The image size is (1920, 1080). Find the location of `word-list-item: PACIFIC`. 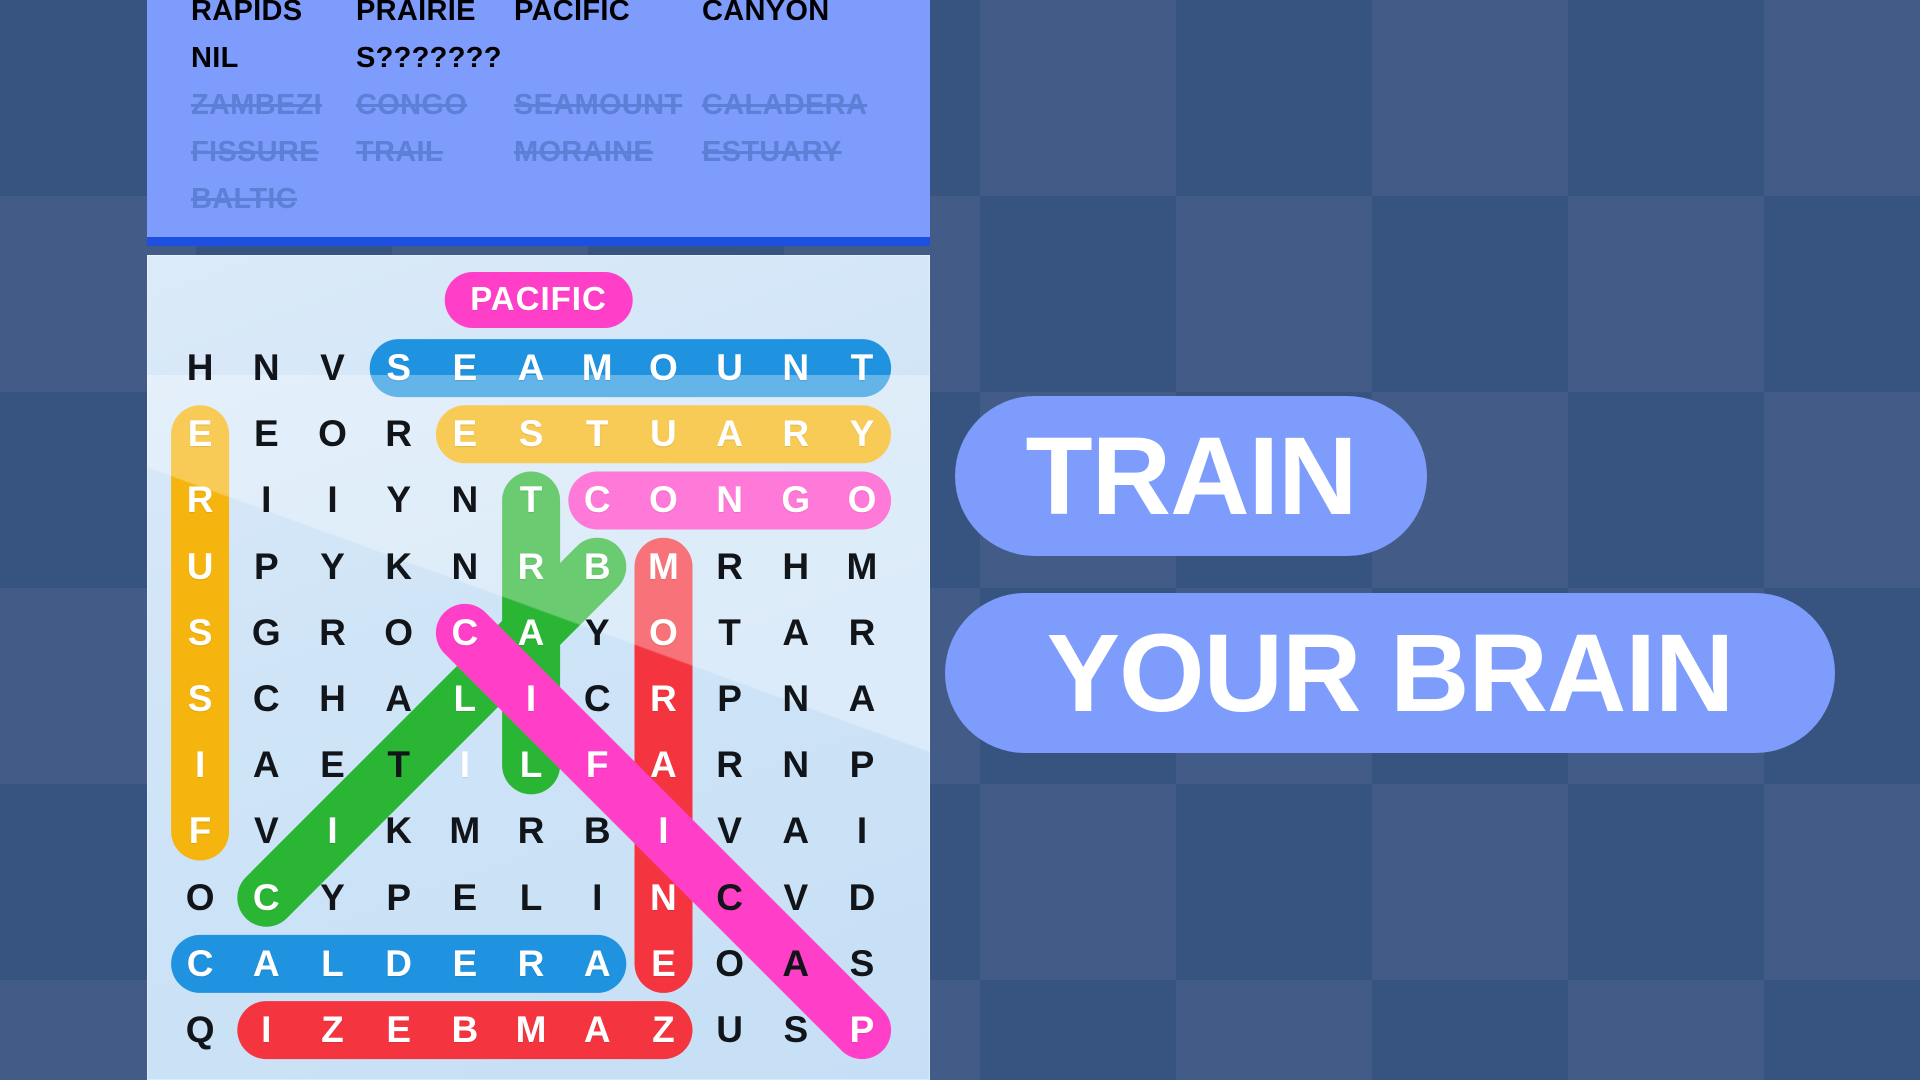

word-list-item: PACIFIC is located at coordinates (608, 17).